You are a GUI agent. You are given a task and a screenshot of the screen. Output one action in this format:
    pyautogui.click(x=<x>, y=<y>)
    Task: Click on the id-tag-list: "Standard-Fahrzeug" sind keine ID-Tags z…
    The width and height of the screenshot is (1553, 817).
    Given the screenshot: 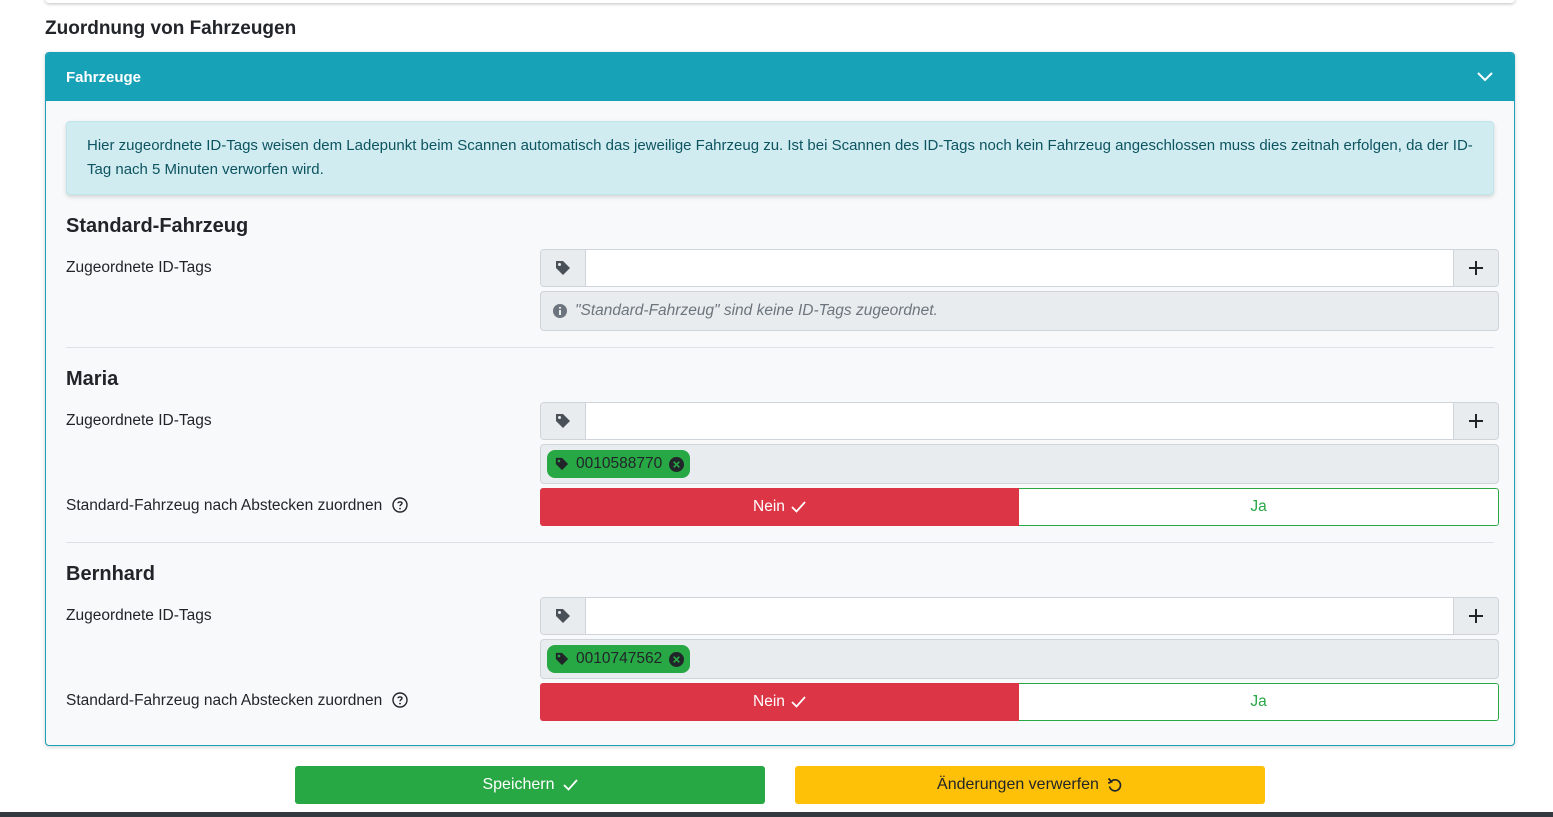 What is the action you would take?
    pyautogui.click(x=1019, y=311)
    